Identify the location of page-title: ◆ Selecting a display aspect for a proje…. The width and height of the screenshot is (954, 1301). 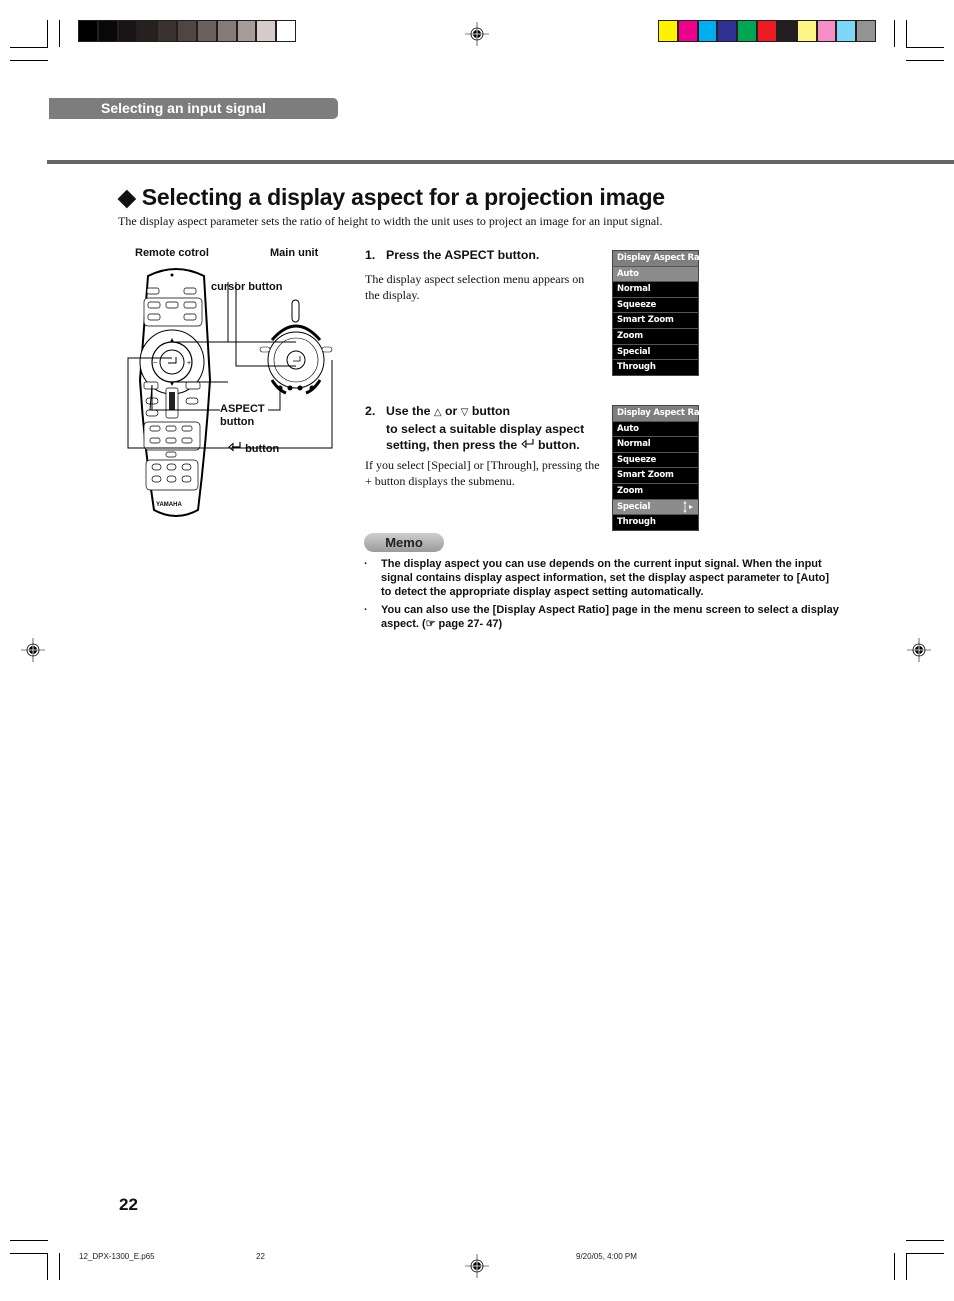
(391, 197).